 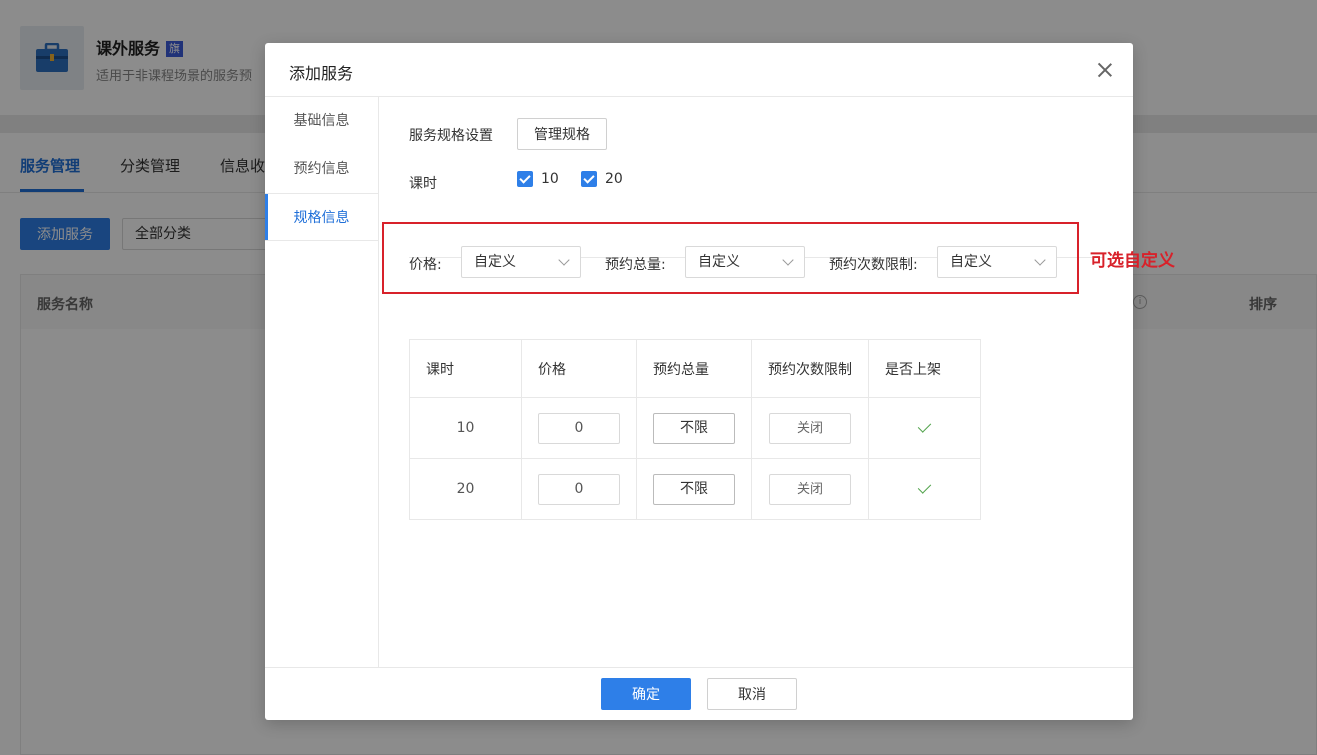 I want to click on nav-basic-info: 基础信息, so click(x=321, y=121).